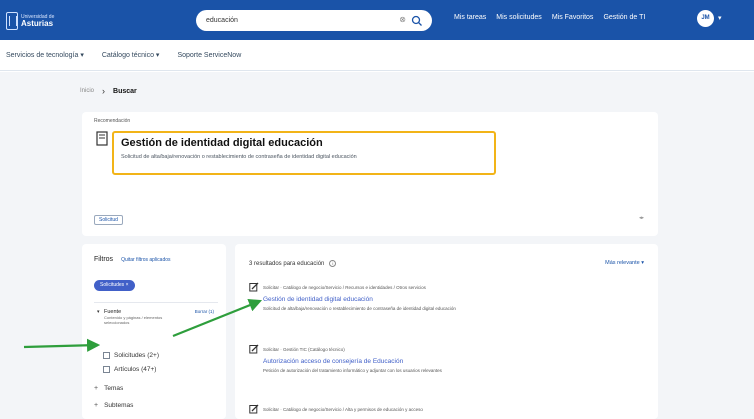 This screenshot has height=419, width=754. I want to click on nav-my-requests: Mis solicitudes, so click(519, 17).